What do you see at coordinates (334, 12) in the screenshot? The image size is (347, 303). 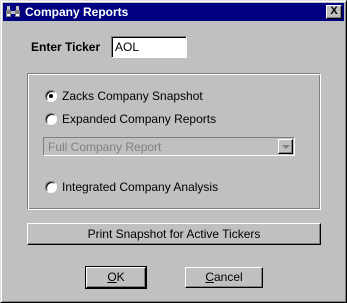 I see `close-button: X` at bounding box center [334, 12].